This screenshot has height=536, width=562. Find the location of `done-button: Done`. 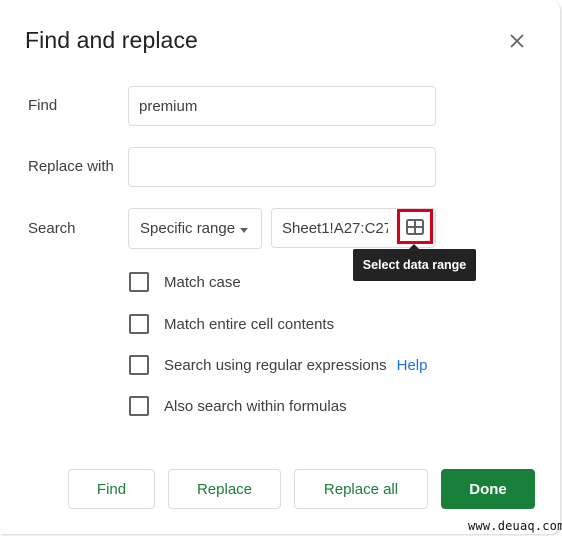

done-button: Done is located at coordinates (488, 489).